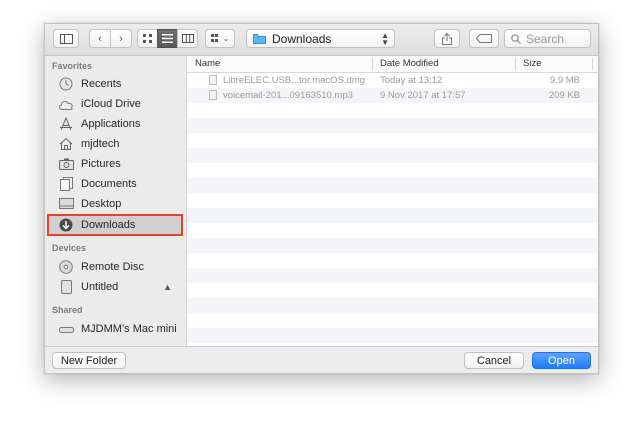  I want to click on share-icon, so click(447, 38).